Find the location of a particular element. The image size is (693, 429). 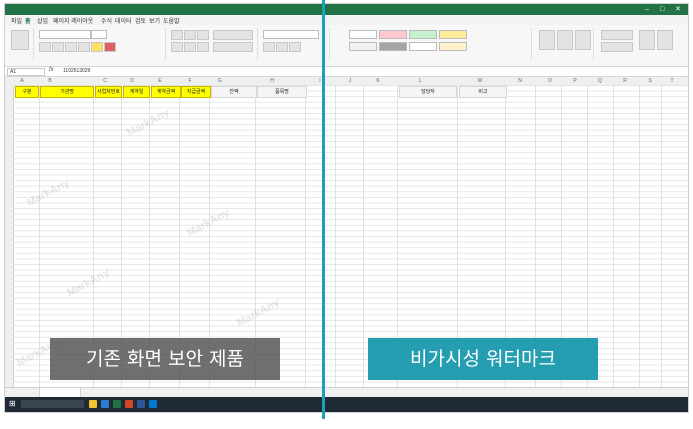

powerpoint-icon is located at coordinates (129, 404).